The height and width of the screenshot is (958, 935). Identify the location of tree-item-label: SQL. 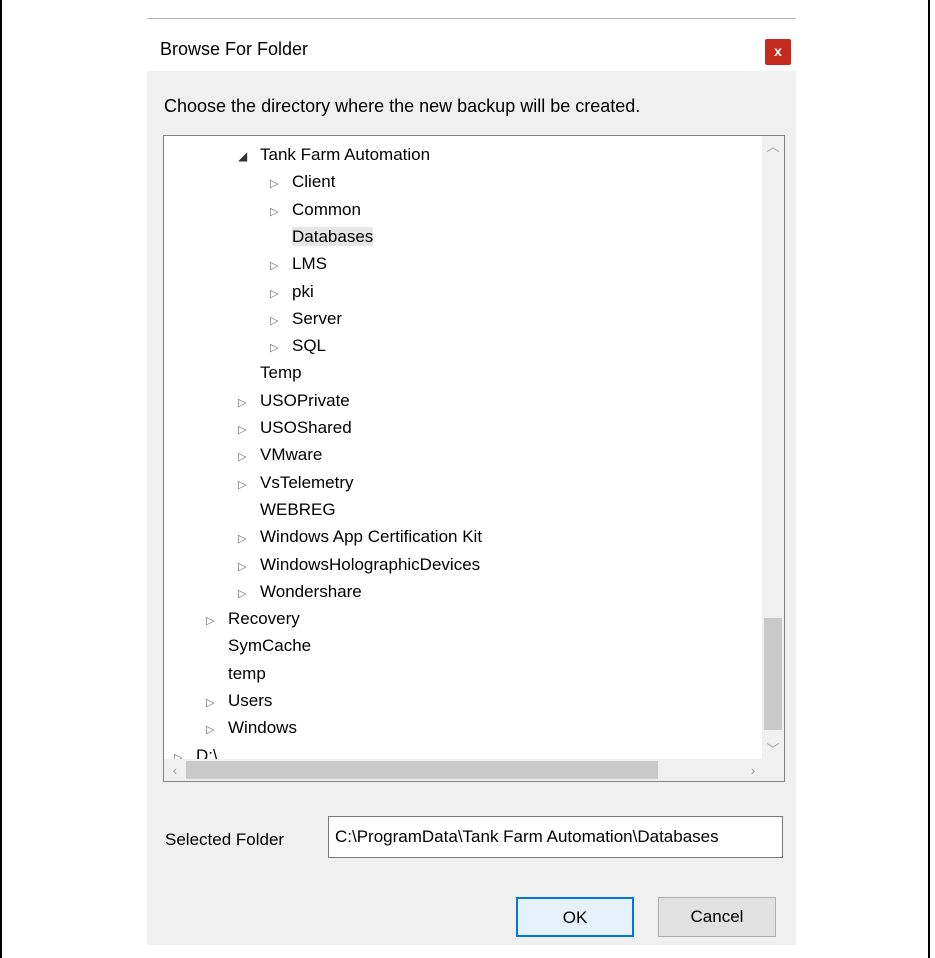
(309, 346).